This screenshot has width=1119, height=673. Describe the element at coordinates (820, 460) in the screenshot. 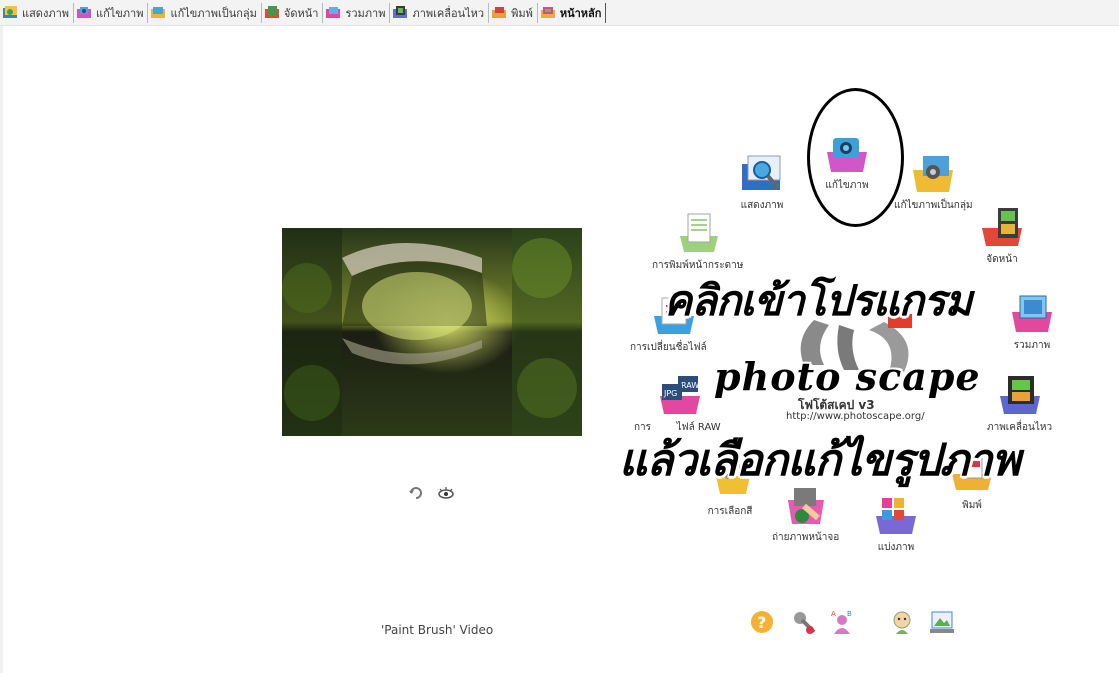

I see `instruction-line-3: แล้วเลือกแก้ไขรูปภาพ` at that location.